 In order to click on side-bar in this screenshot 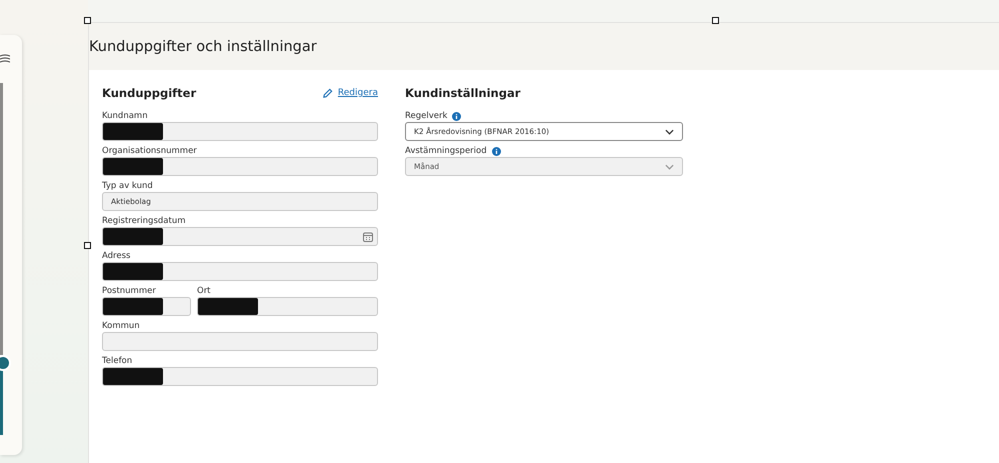, I will do `click(1, 402)`.